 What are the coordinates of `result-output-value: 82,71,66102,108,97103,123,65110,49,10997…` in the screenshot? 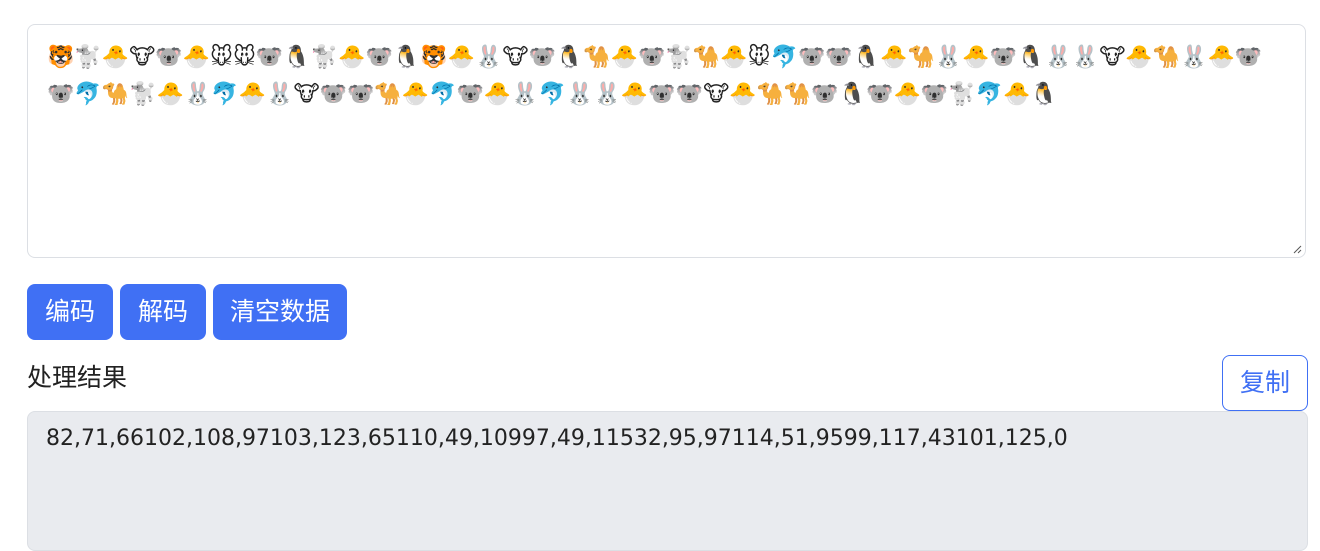 It's located at (557, 438).